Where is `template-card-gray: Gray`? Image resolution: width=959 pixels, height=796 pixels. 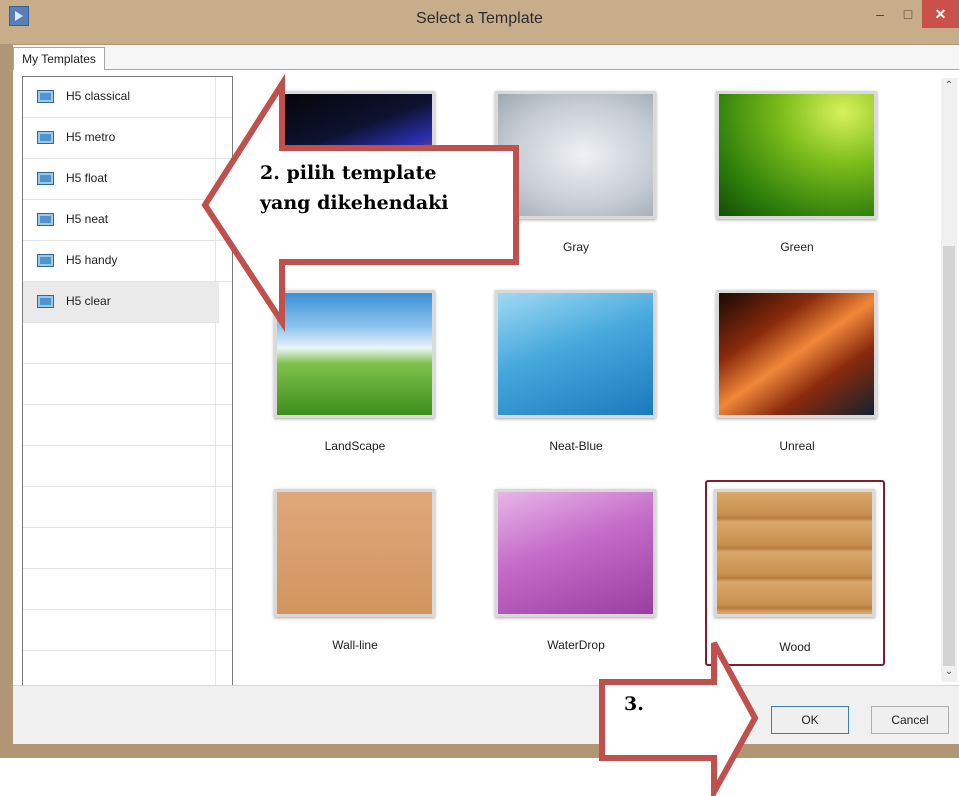
template-card-gray: Gray is located at coordinates (576, 175).